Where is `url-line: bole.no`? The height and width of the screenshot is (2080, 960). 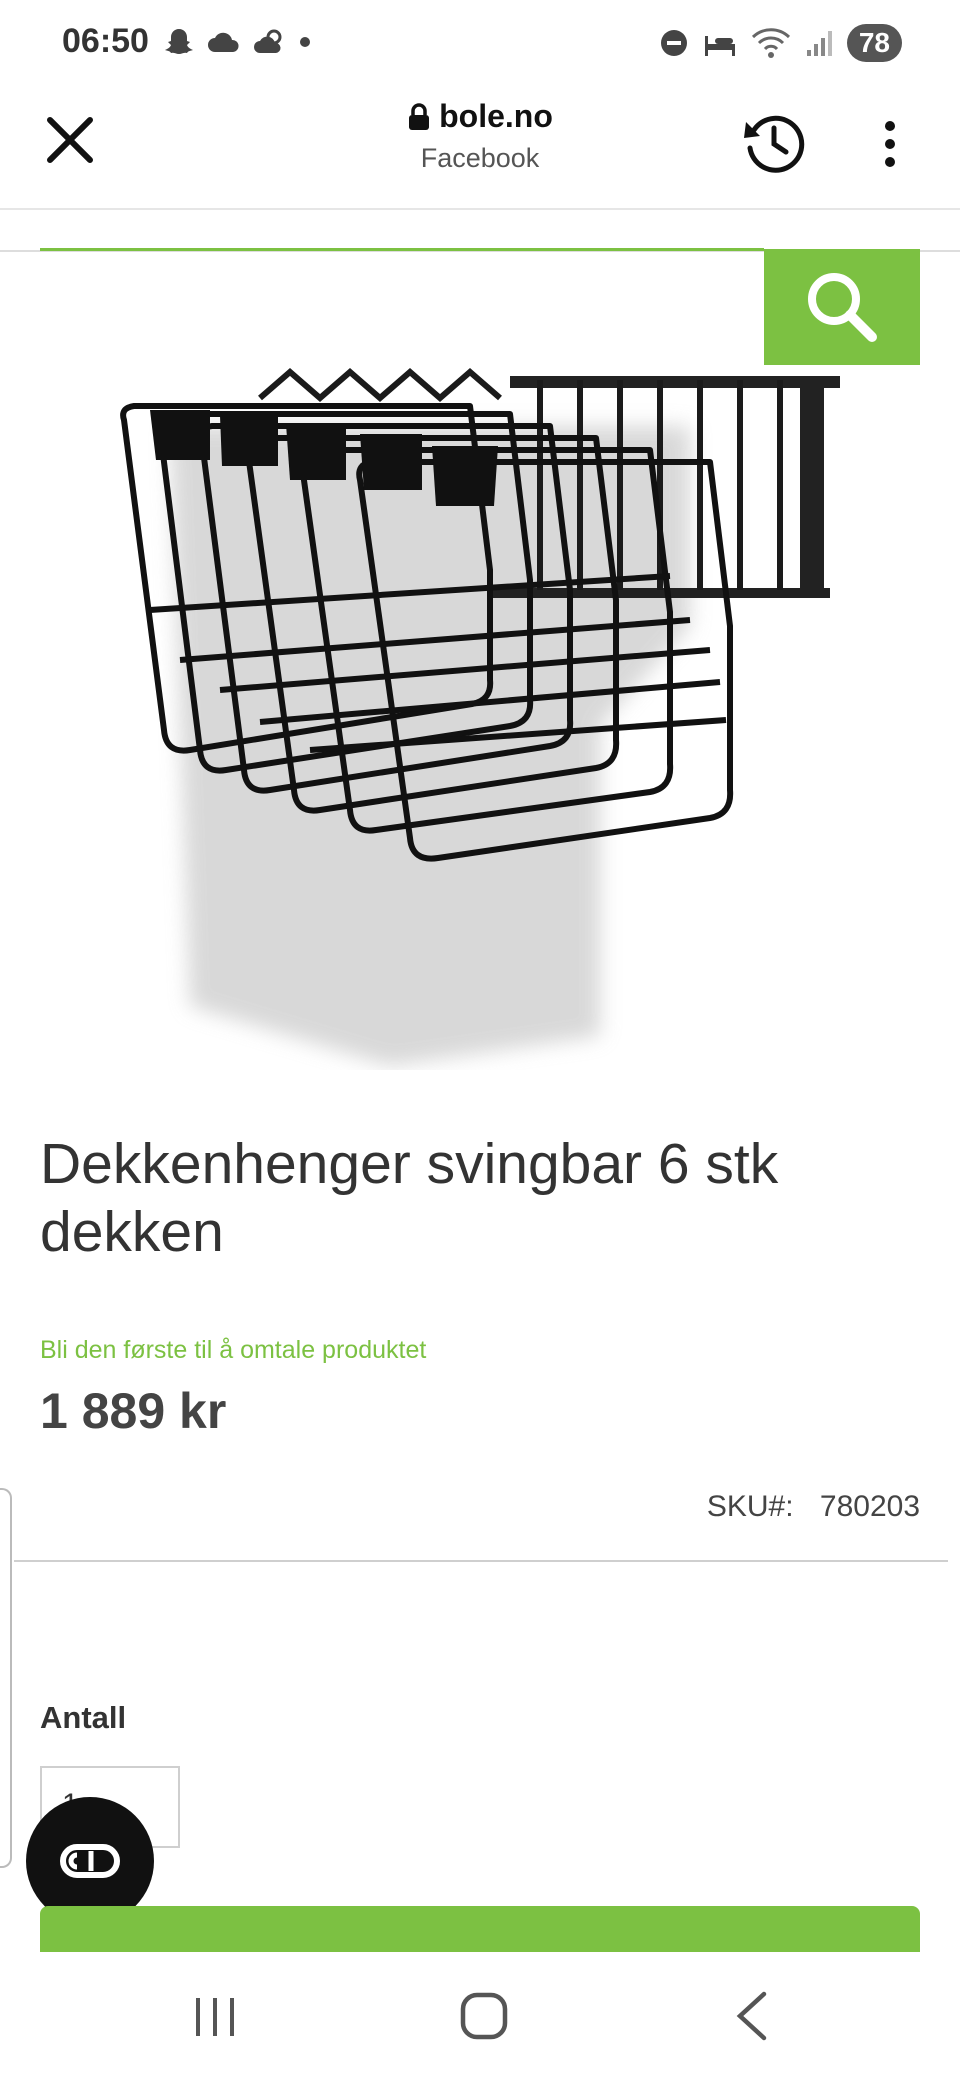 url-line: bole.no is located at coordinates (480, 116).